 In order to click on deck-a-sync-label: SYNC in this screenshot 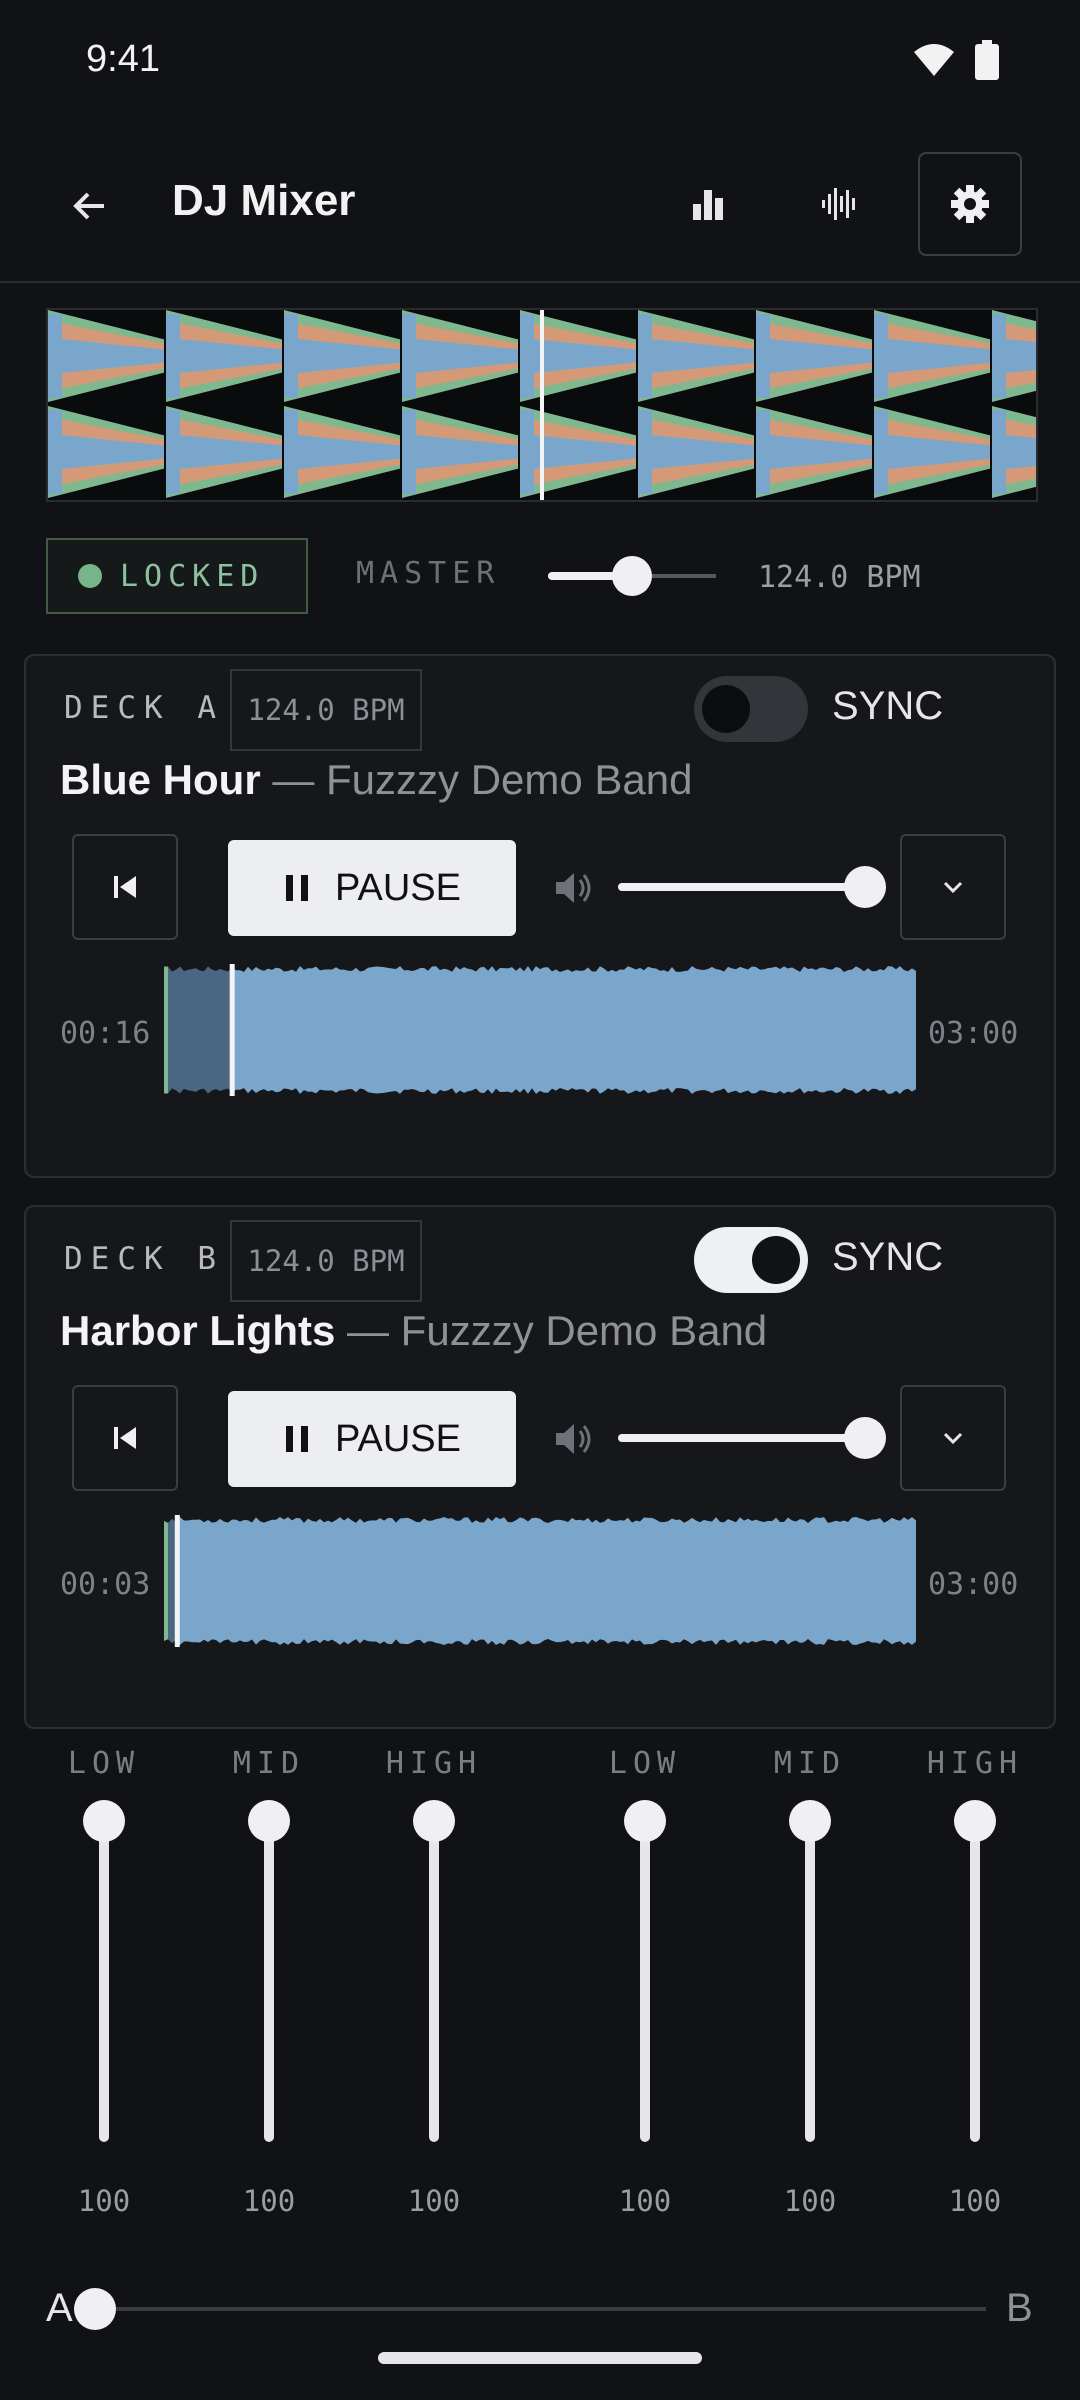, I will do `click(888, 706)`.